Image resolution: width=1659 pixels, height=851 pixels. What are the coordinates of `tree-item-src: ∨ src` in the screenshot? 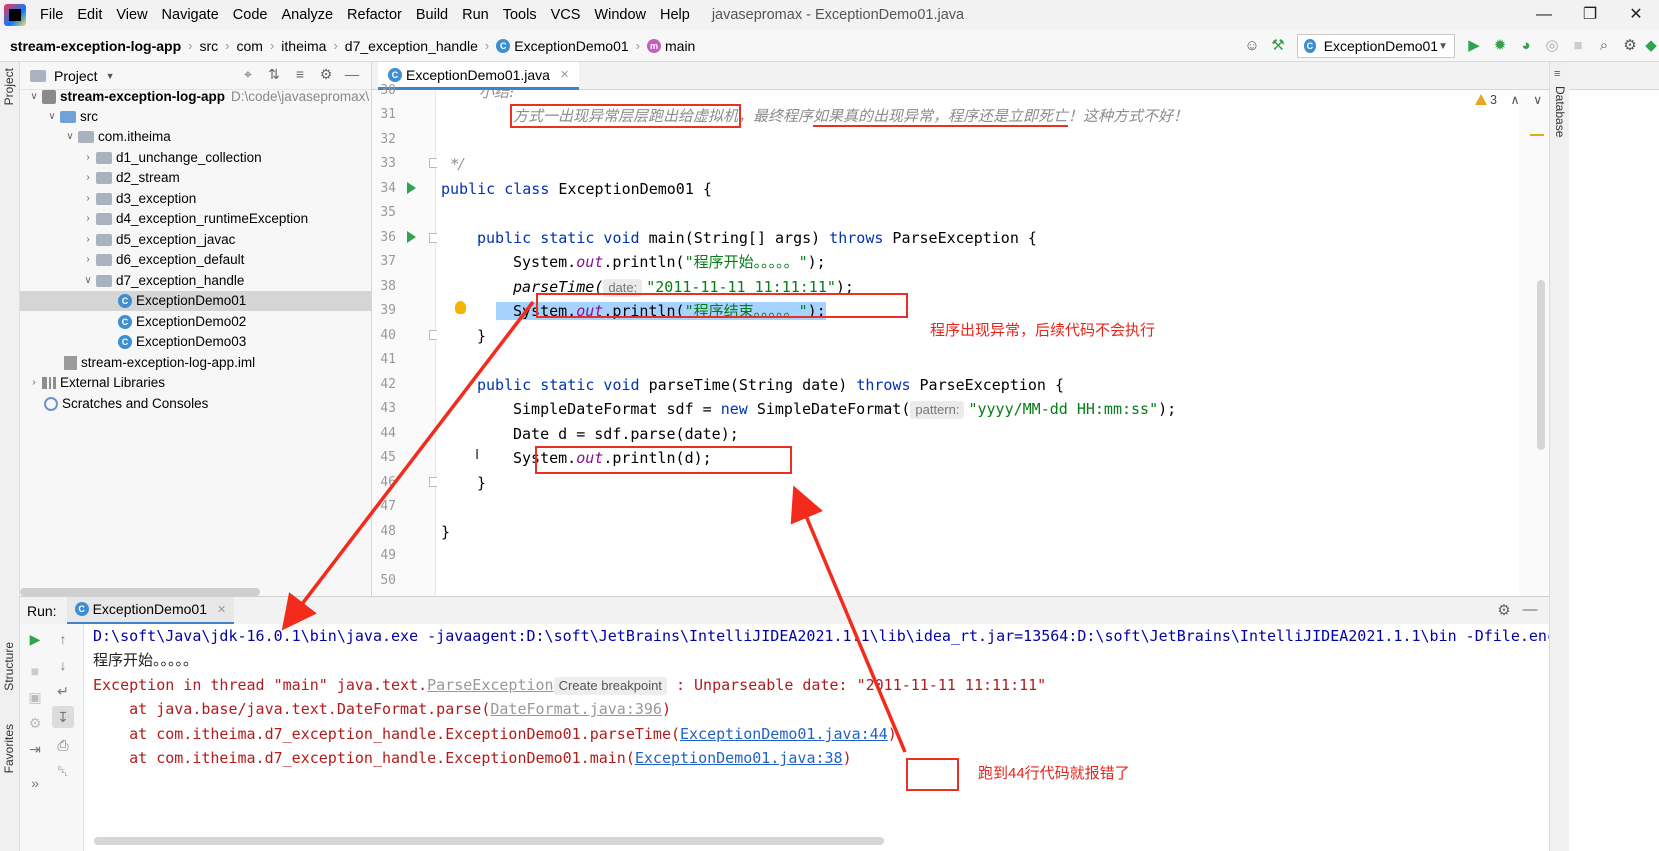 It's located at (195, 117).